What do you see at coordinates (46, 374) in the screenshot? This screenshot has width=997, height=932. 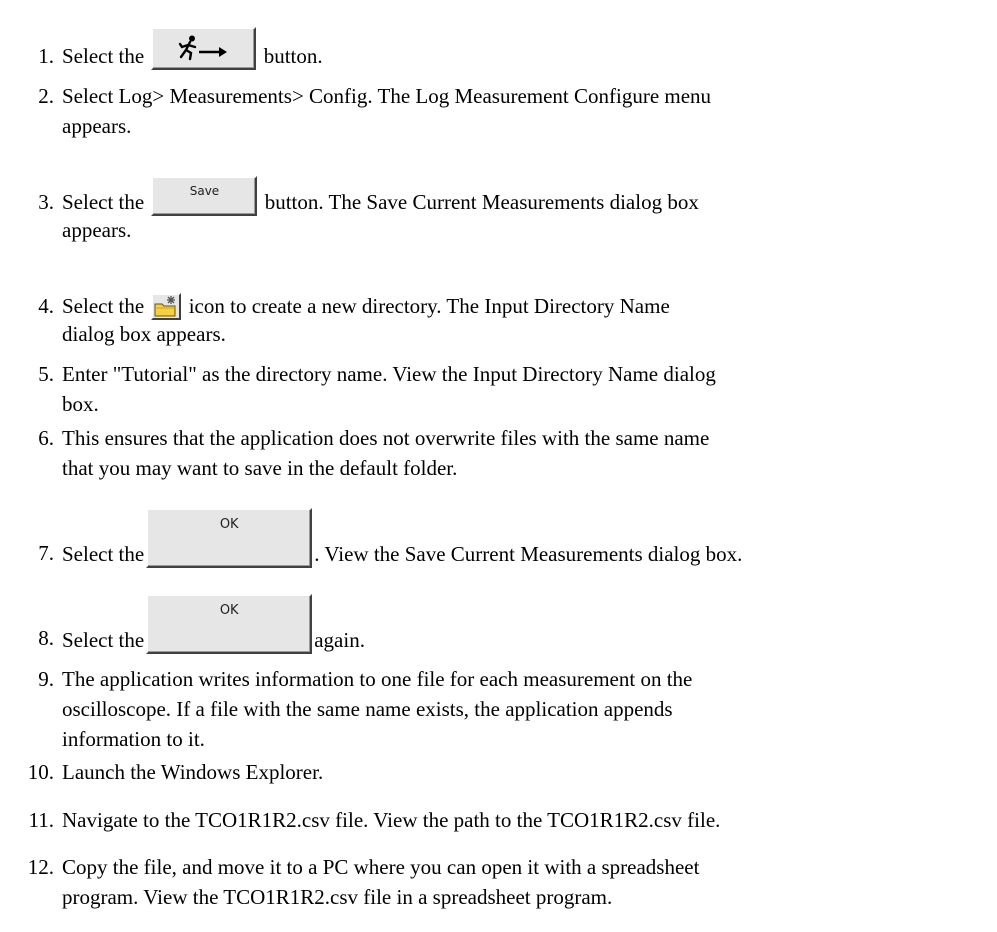 I see `step-number: 5.` at bounding box center [46, 374].